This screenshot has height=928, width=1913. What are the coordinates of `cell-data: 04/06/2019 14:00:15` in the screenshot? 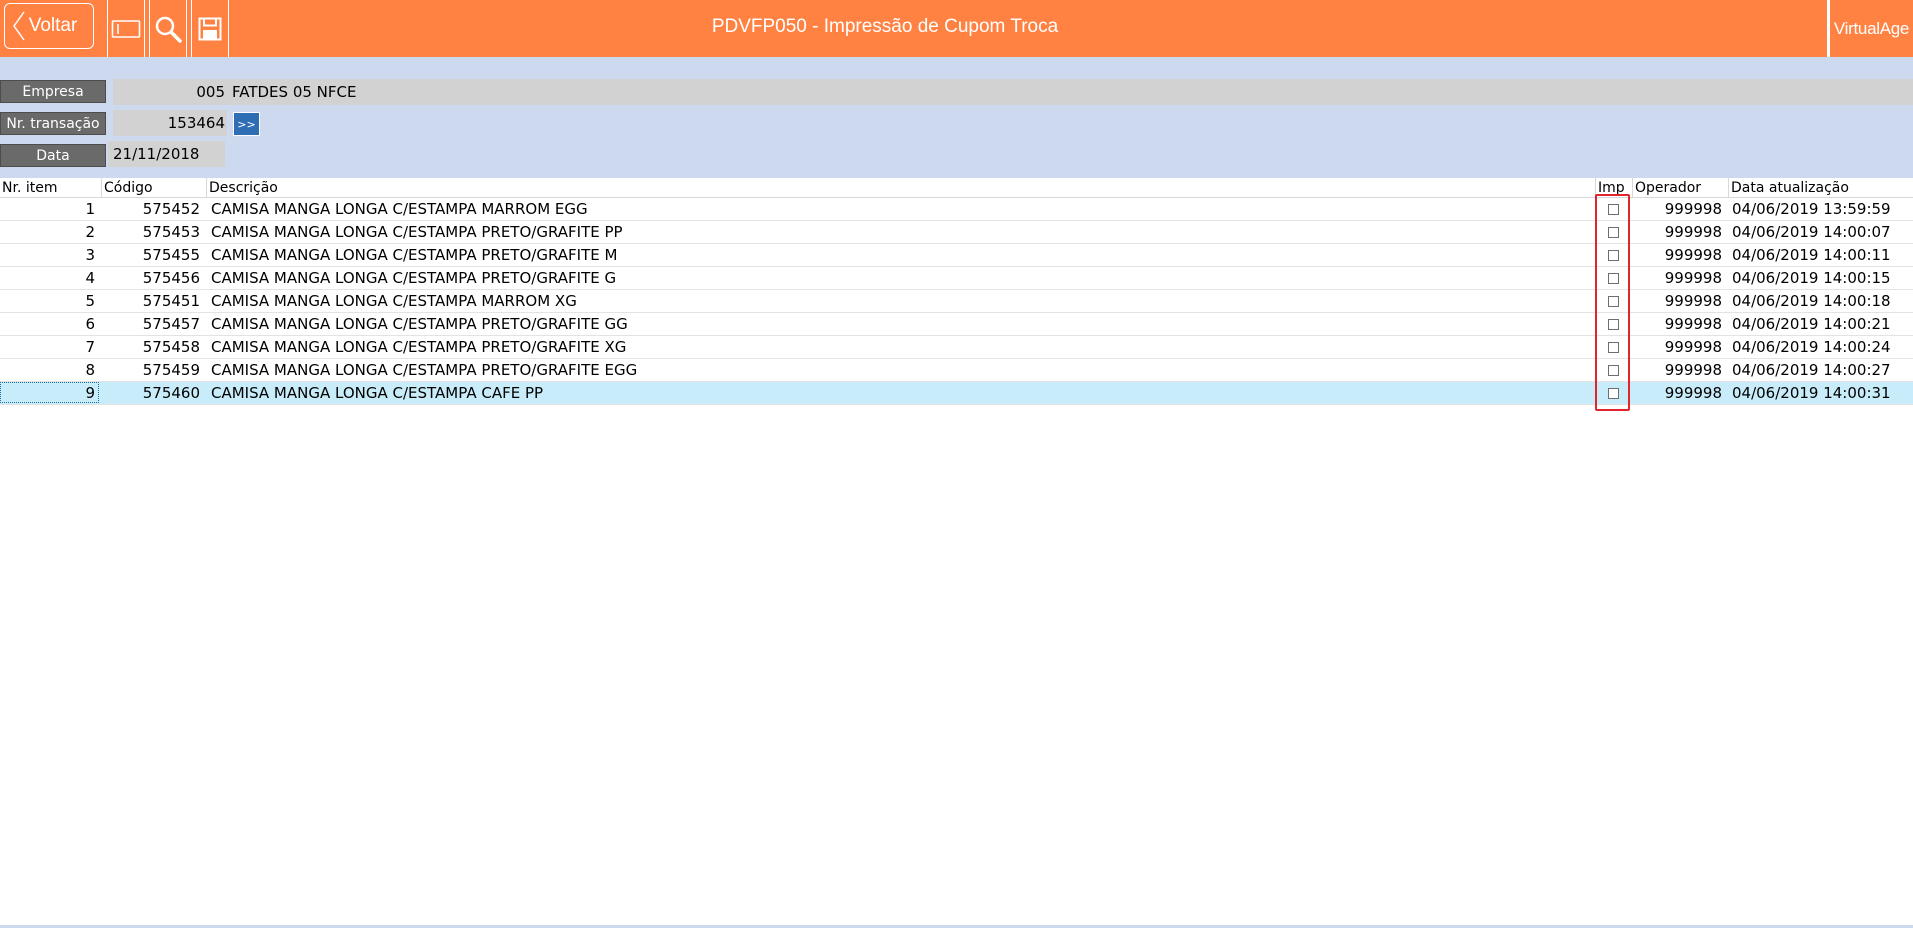 It's located at (1811, 278).